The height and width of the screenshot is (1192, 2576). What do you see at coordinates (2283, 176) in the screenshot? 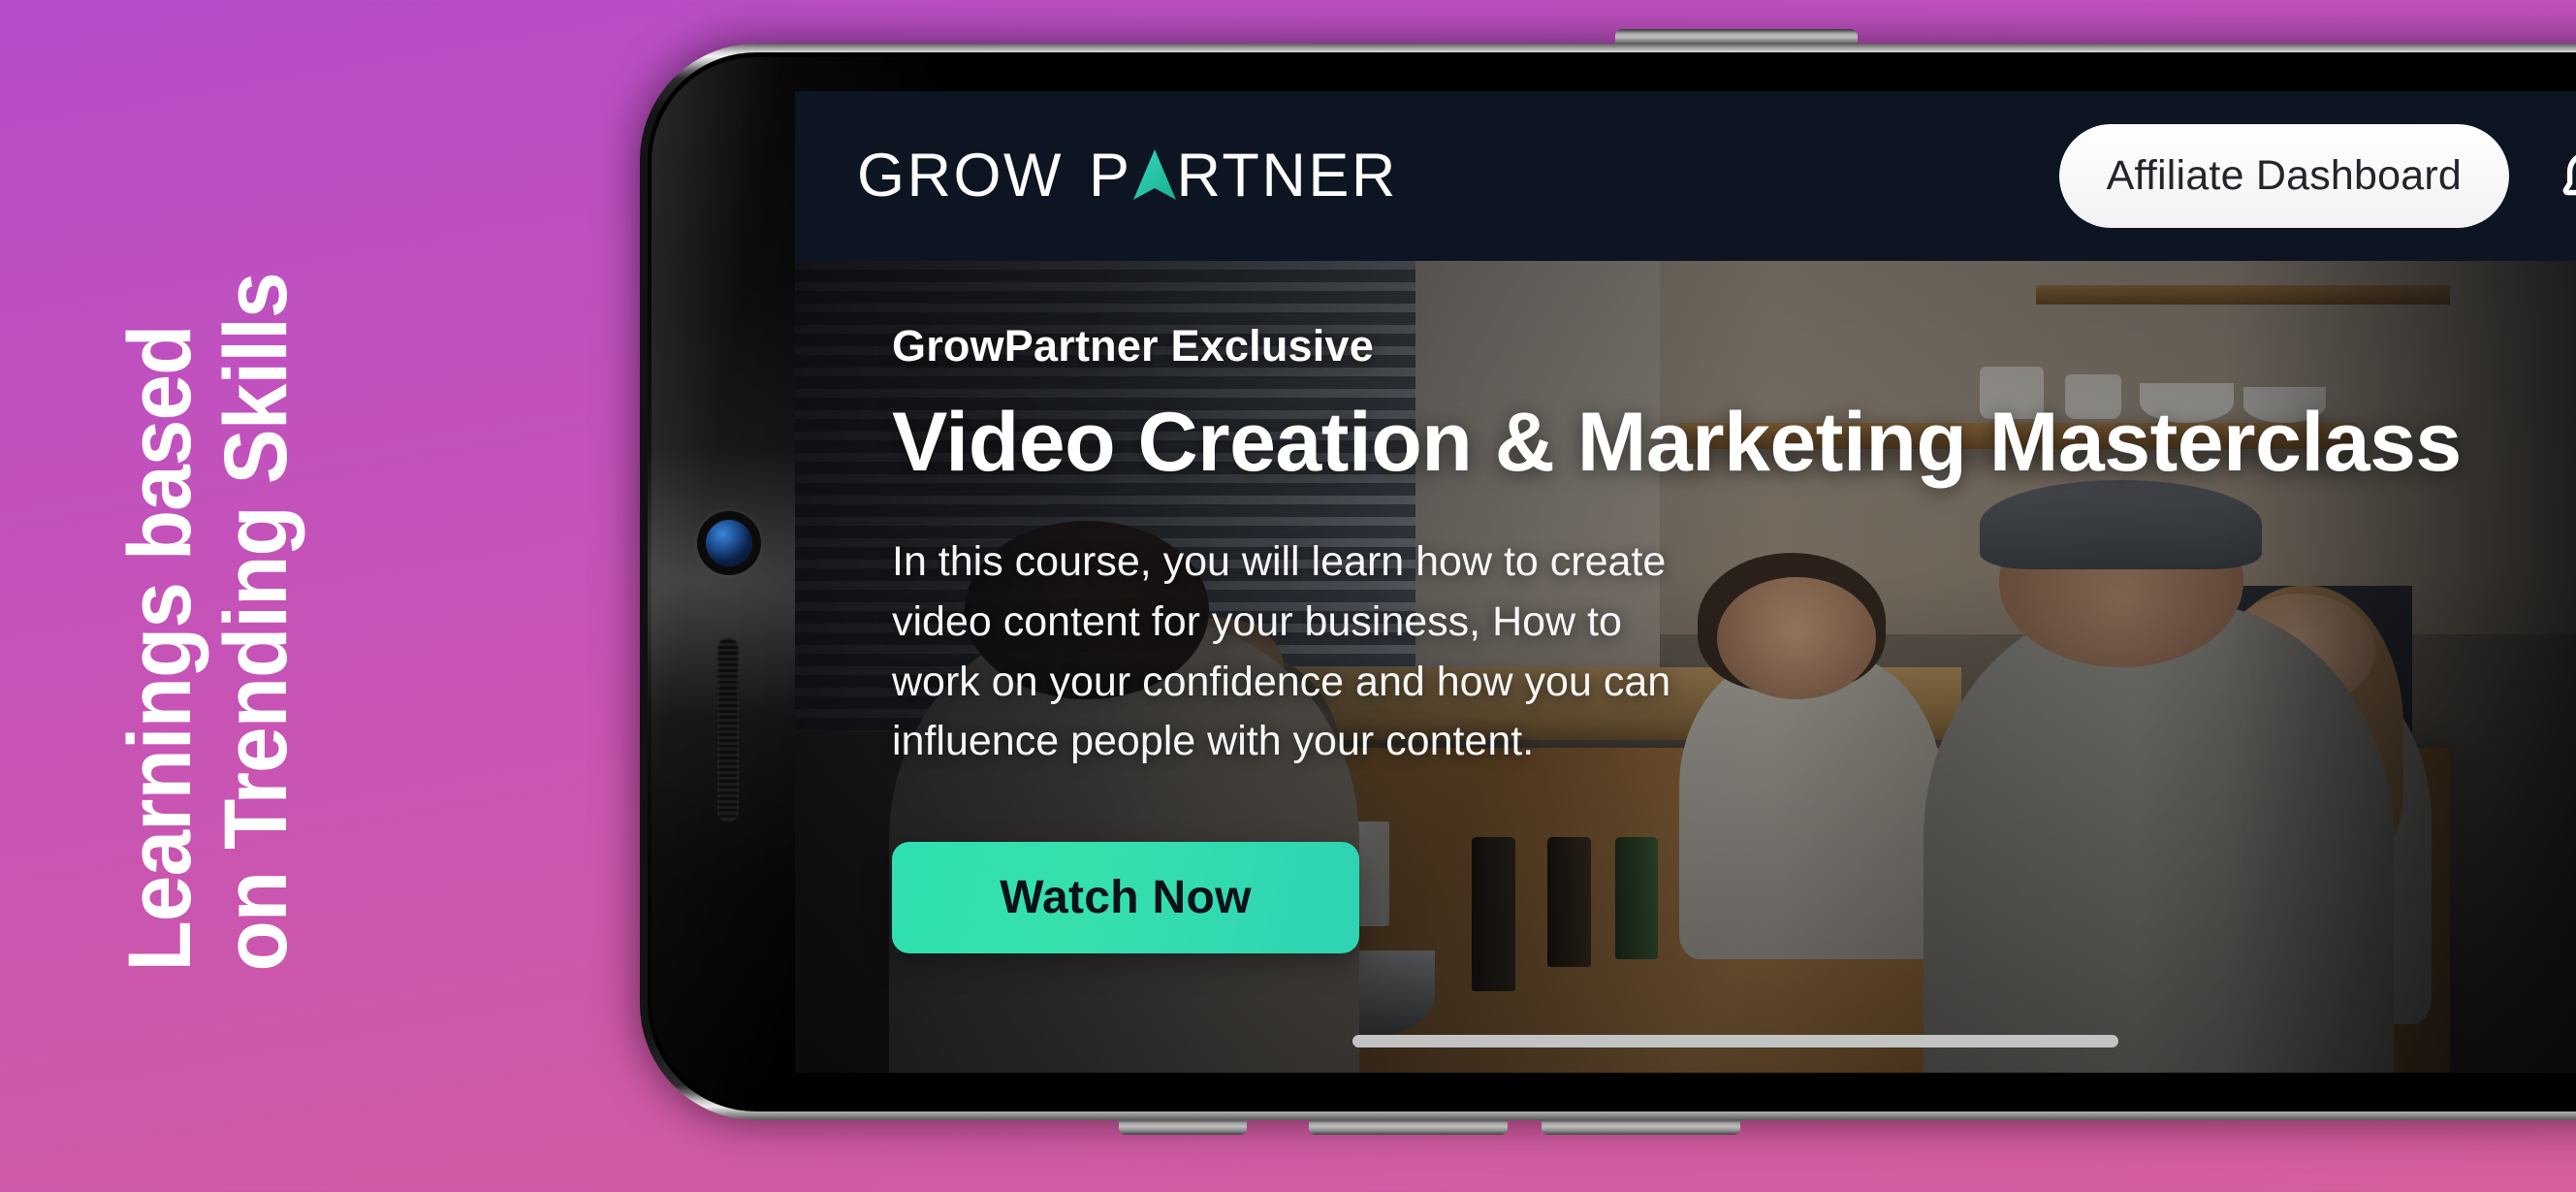
I see `affiliate-dashboard-button: Affiliate Dashboard` at bounding box center [2283, 176].